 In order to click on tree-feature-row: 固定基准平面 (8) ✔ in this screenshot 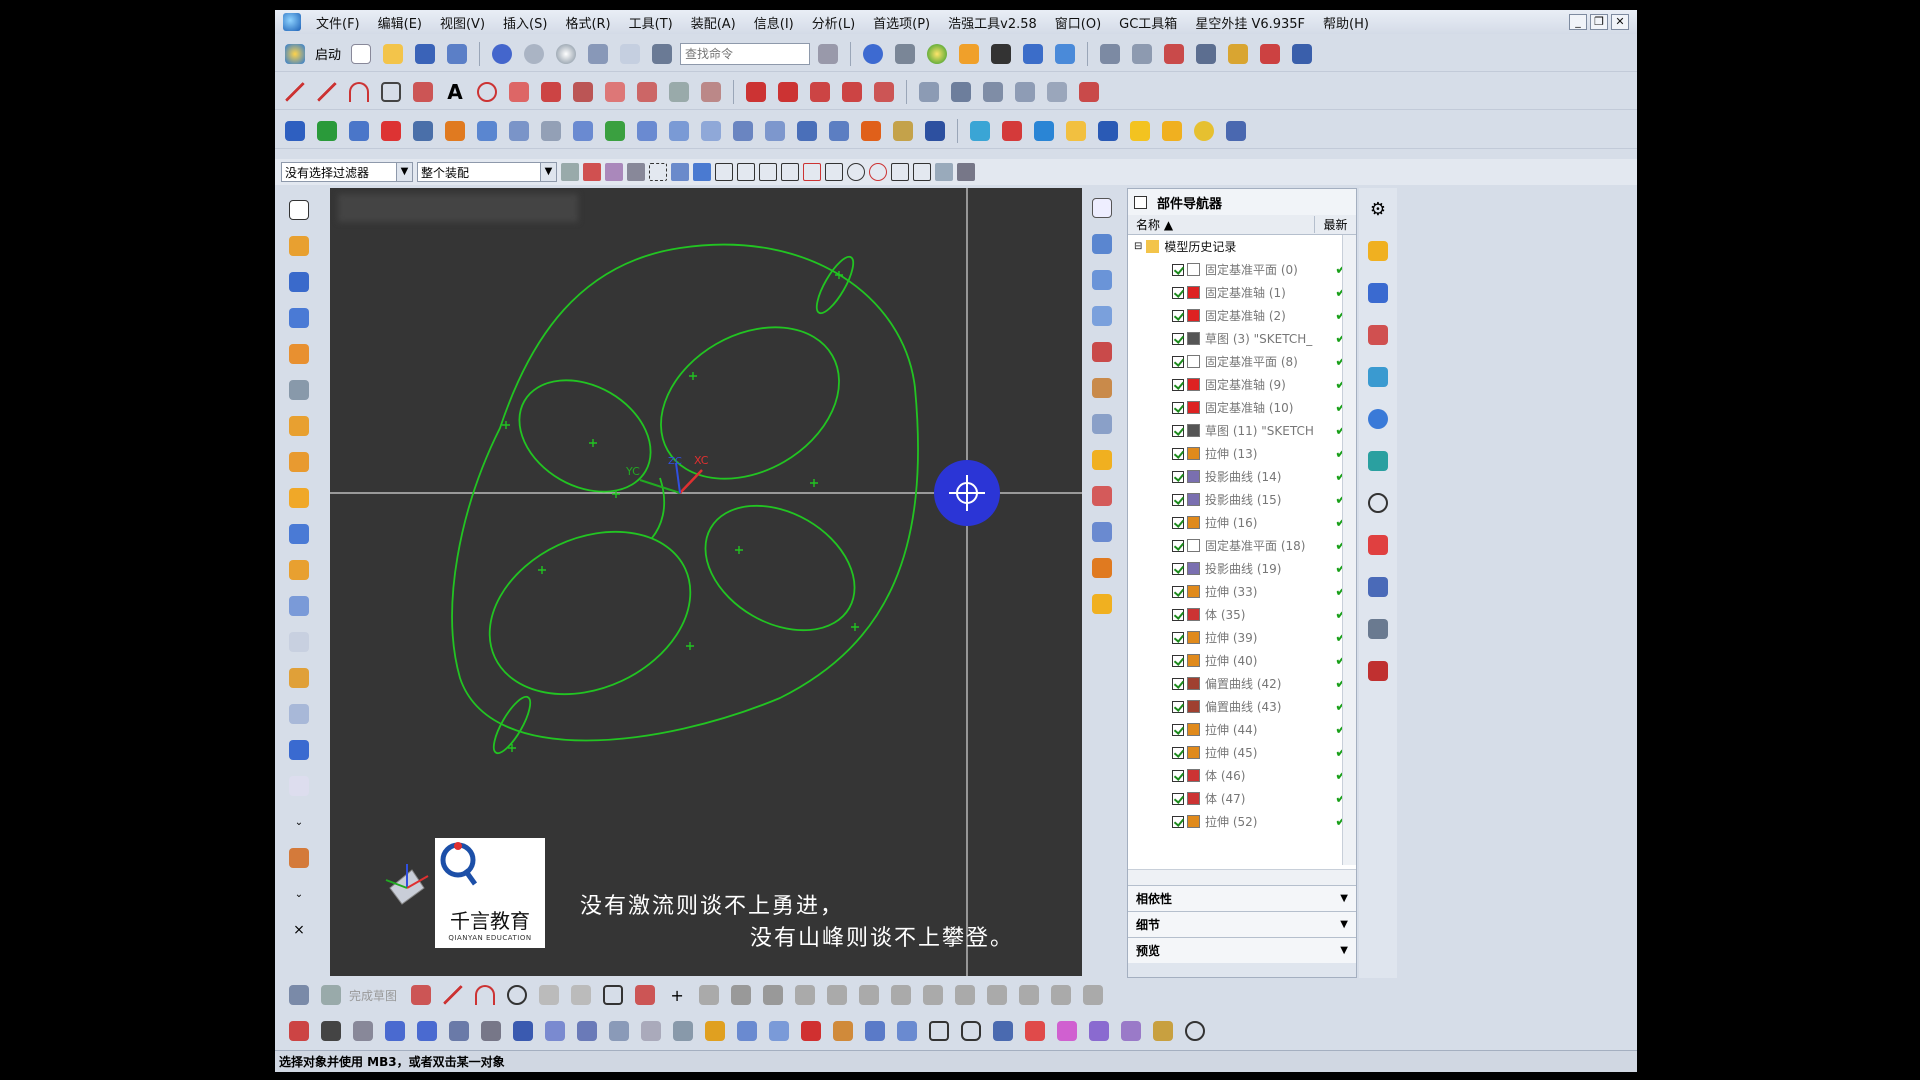, I will do `click(1242, 361)`.